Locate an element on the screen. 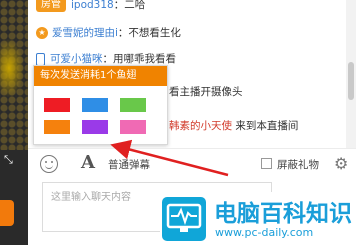 The image size is (356, 245). watermark-title: 电脑百科知识 is located at coordinates (283, 214).